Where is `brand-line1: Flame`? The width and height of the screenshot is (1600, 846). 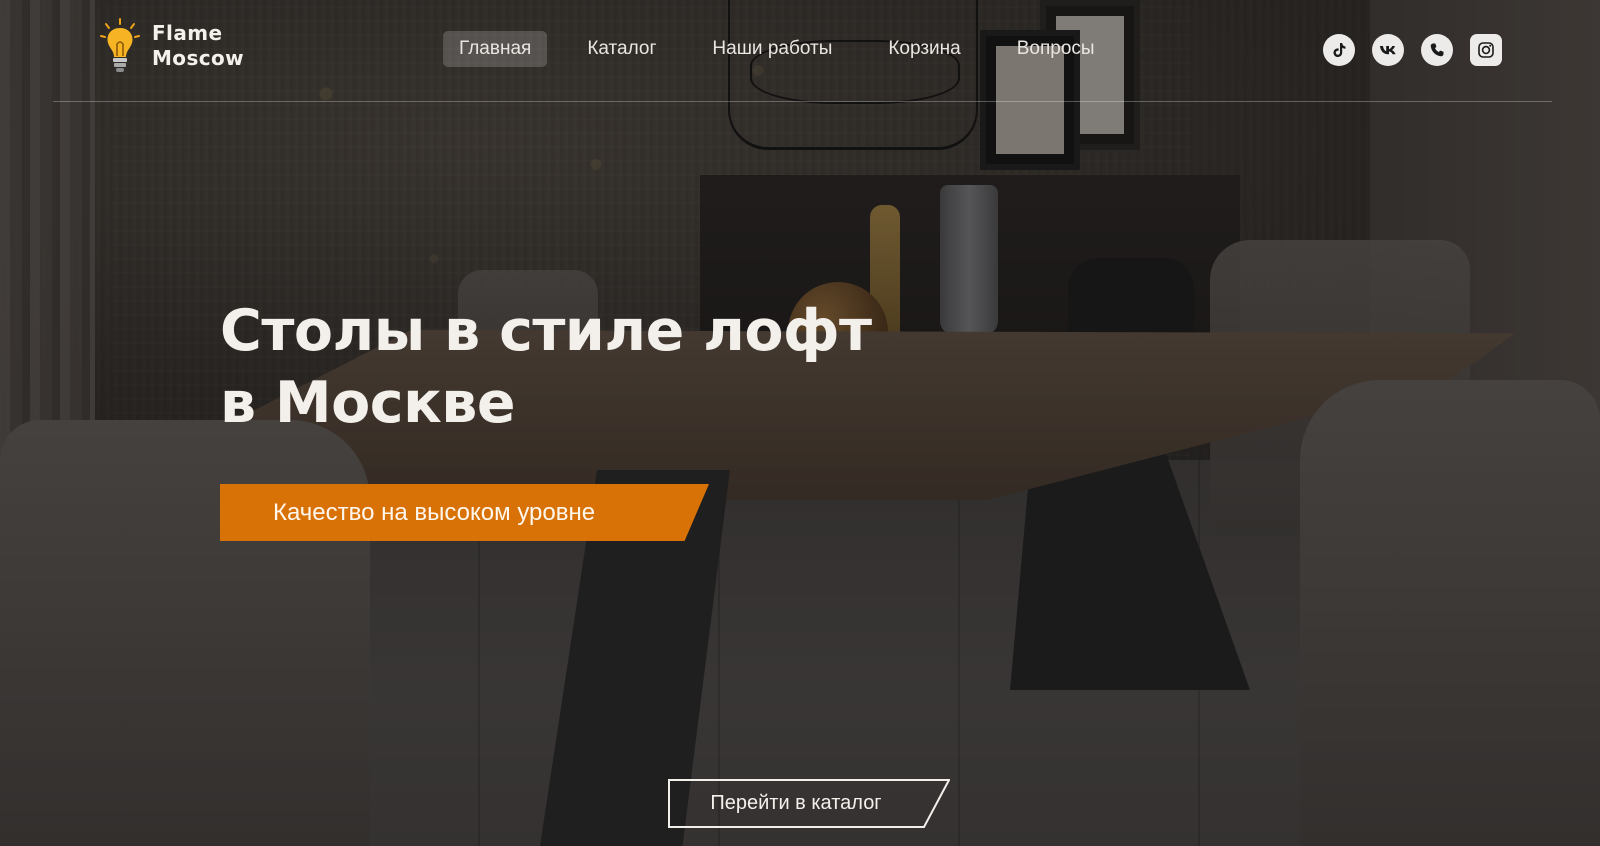 brand-line1: Flame is located at coordinates (187, 33).